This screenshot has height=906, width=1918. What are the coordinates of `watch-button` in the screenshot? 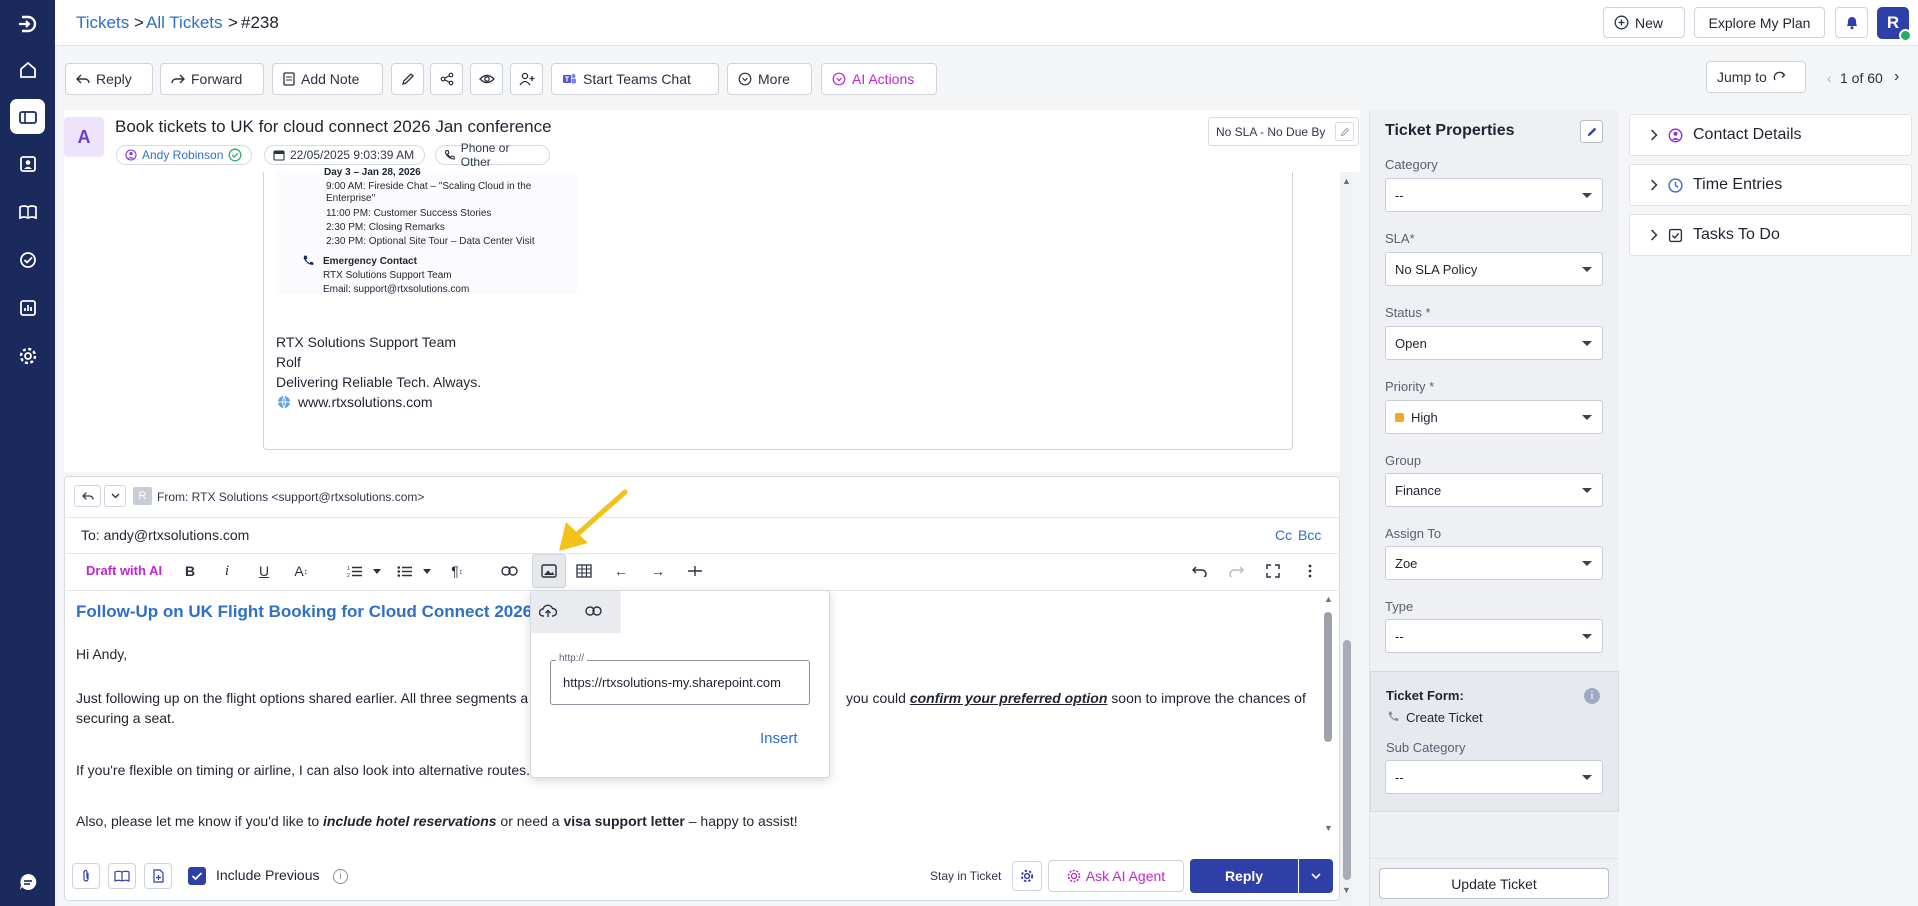 It's located at (486, 79).